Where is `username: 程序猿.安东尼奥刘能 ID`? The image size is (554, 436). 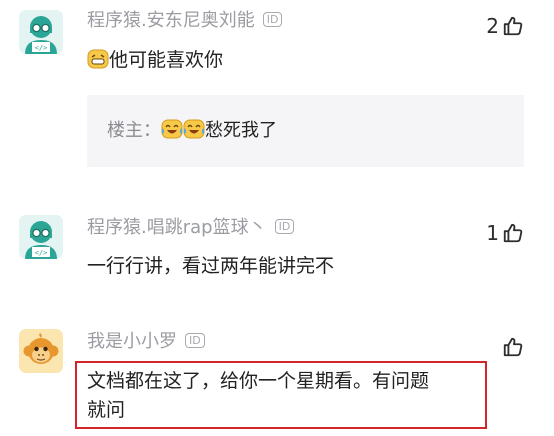 username: 程序猿.安东尼奥刘能 ID is located at coordinates (185, 21).